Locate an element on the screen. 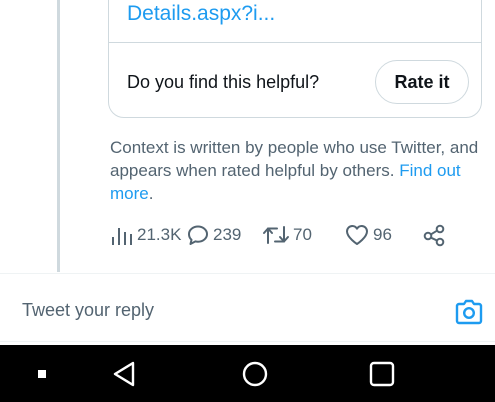 This screenshot has width=495, height=402. nav-recents-button is located at coordinates (42, 373).